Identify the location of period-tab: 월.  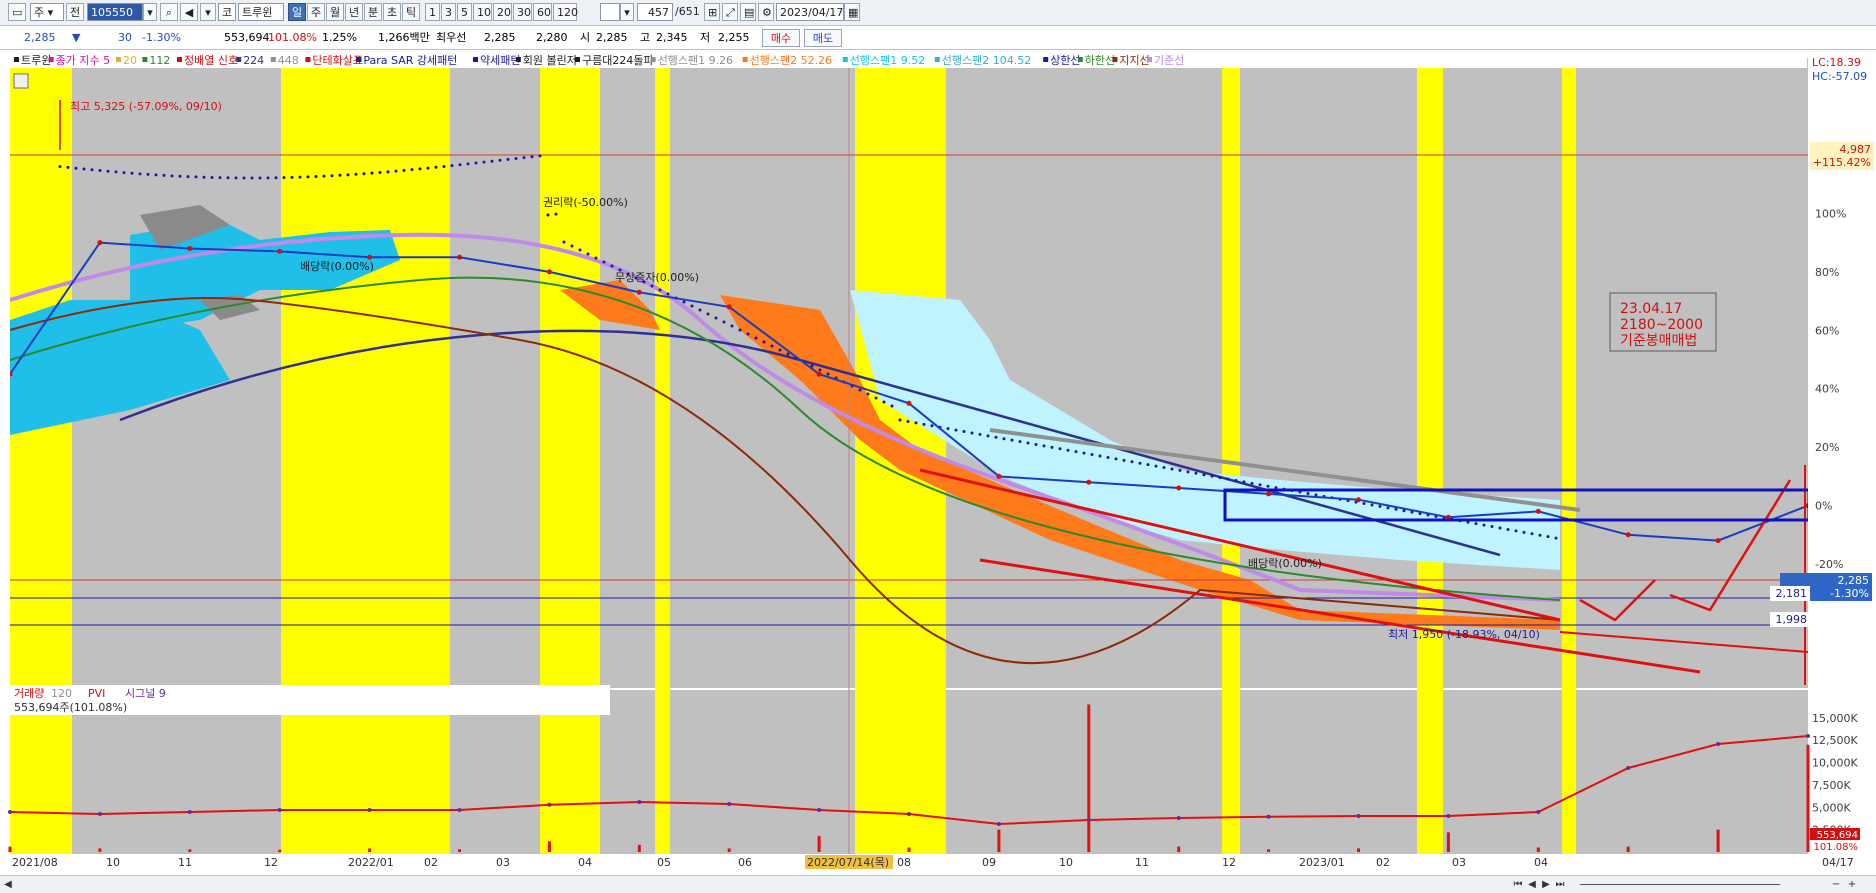
(335, 12).